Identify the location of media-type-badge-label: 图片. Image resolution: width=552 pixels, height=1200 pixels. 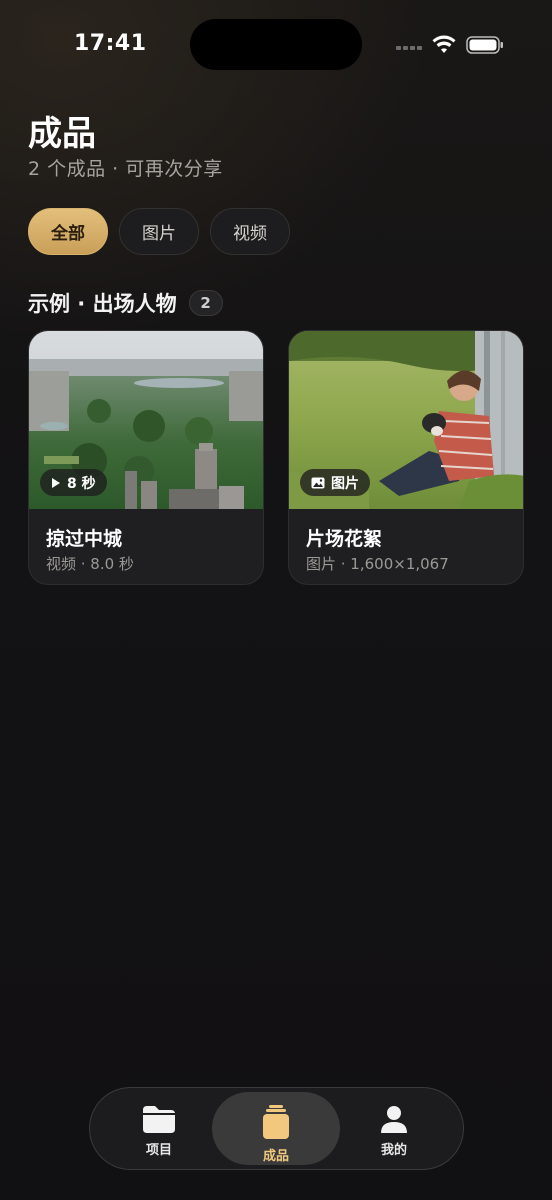
(345, 483).